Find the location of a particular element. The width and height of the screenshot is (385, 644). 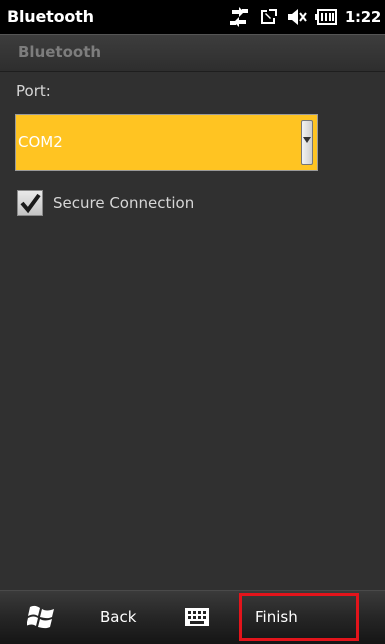

page-title: Bluetooth is located at coordinates (60, 52).